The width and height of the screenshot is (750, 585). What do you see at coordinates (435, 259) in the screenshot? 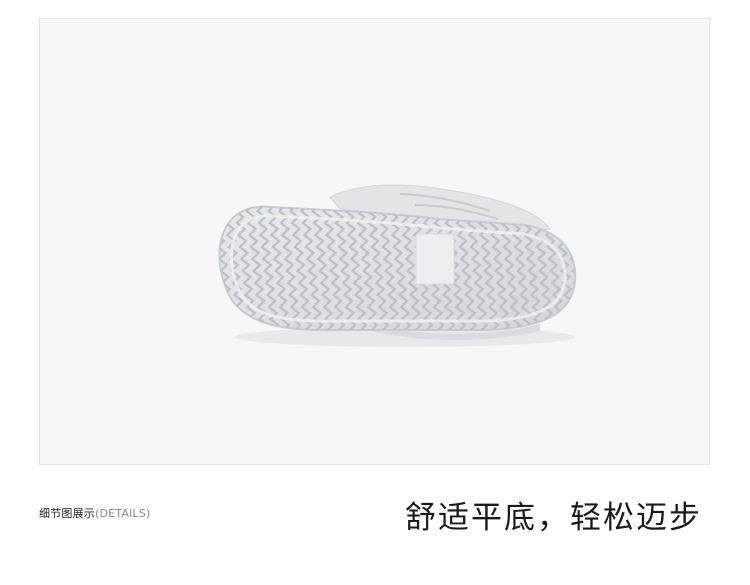
I see `sole-midfoot-patch` at bounding box center [435, 259].